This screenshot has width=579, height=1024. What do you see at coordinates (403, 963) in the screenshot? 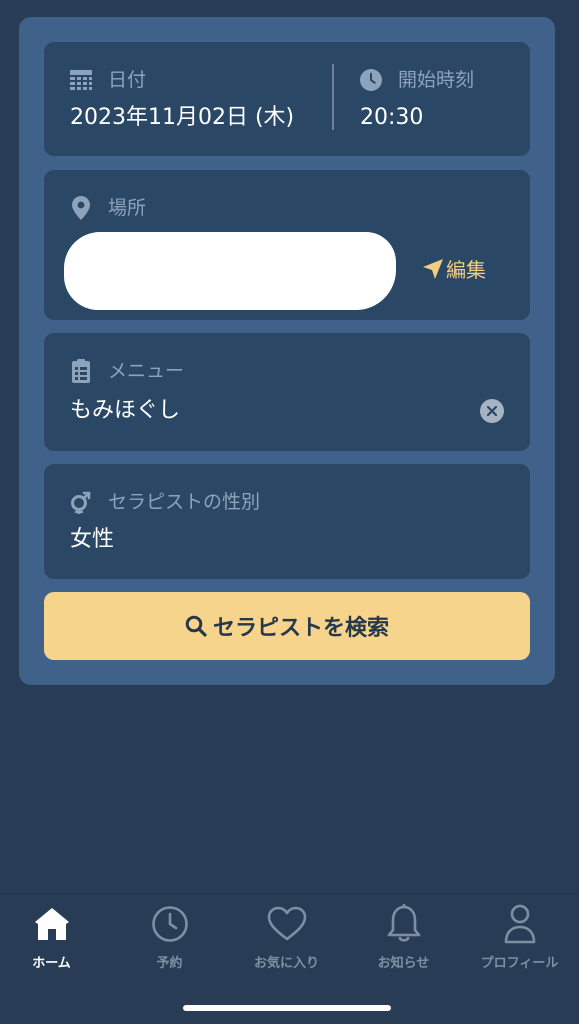
I see `tab-notifications-label: お知らせ` at bounding box center [403, 963].